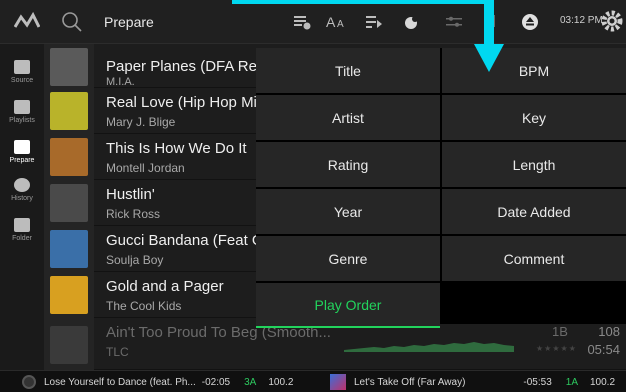 The width and height of the screenshot is (626, 392). I want to click on track-title: This Is How We Do It, so click(176, 148).